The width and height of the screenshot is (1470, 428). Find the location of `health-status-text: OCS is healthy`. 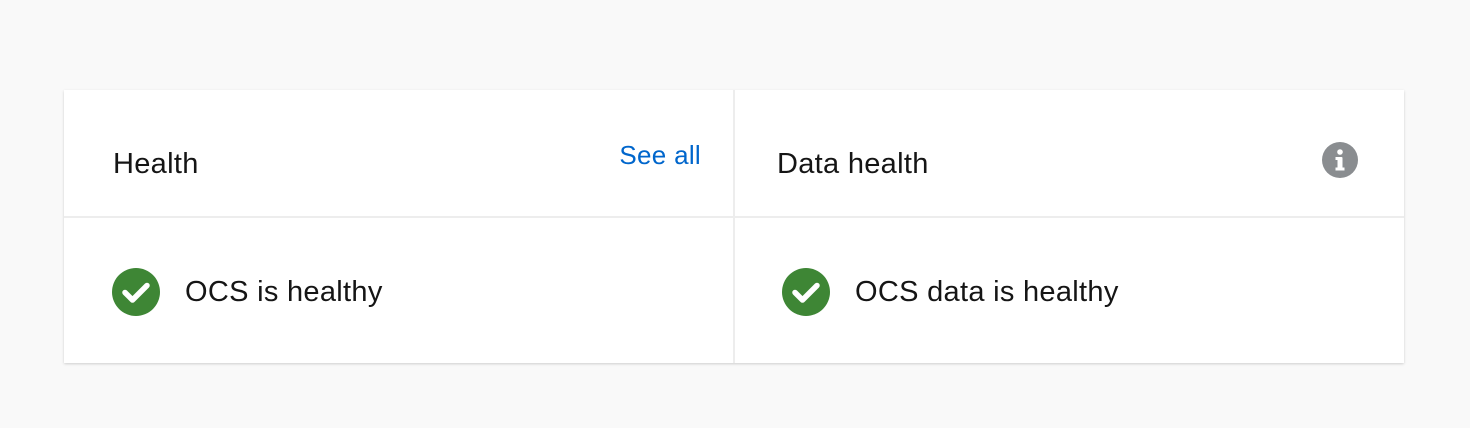

health-status-text: OCS is healthy is located at coordinates (284, 291).